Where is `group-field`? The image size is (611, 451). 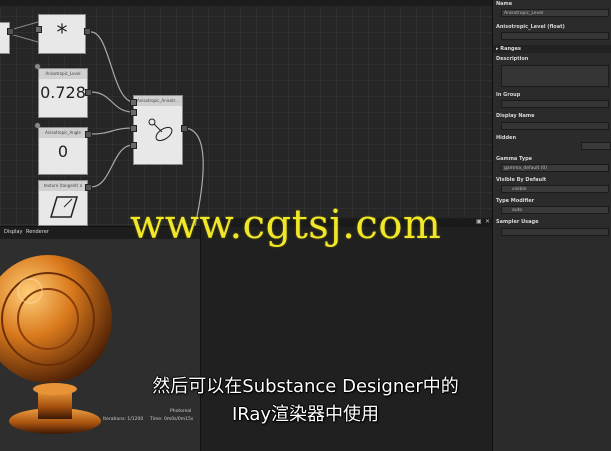
group-field is located at coordinates (555, 104).